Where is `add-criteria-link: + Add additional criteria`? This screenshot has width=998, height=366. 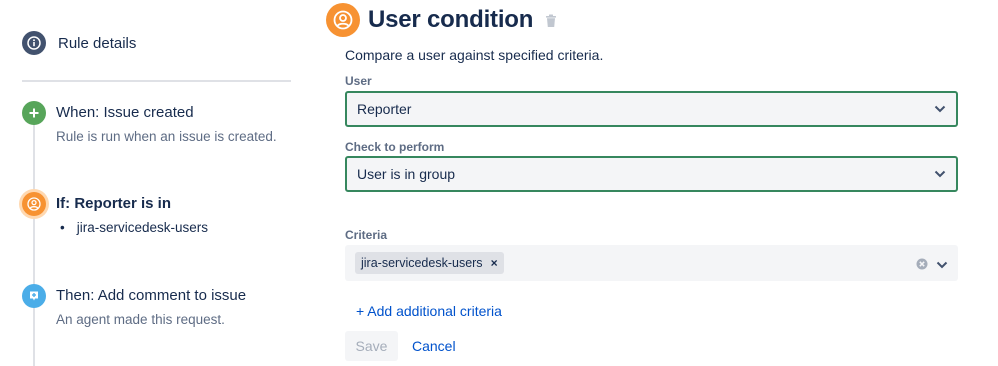 add-criteria-link: + Add additional criteria is located at coordinates (429, 311).